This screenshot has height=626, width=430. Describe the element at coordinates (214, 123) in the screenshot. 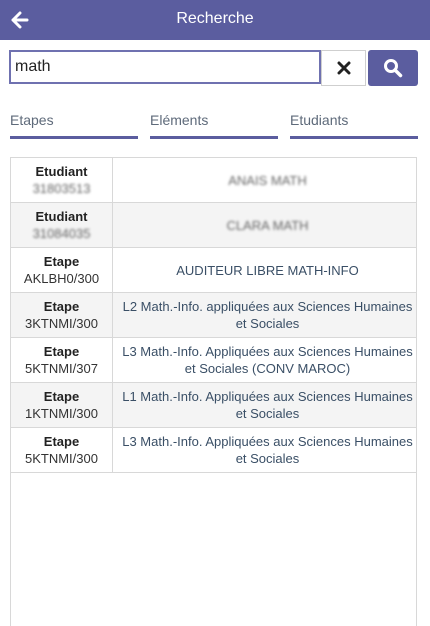

I see `tab-elements: Eléments` at that location.